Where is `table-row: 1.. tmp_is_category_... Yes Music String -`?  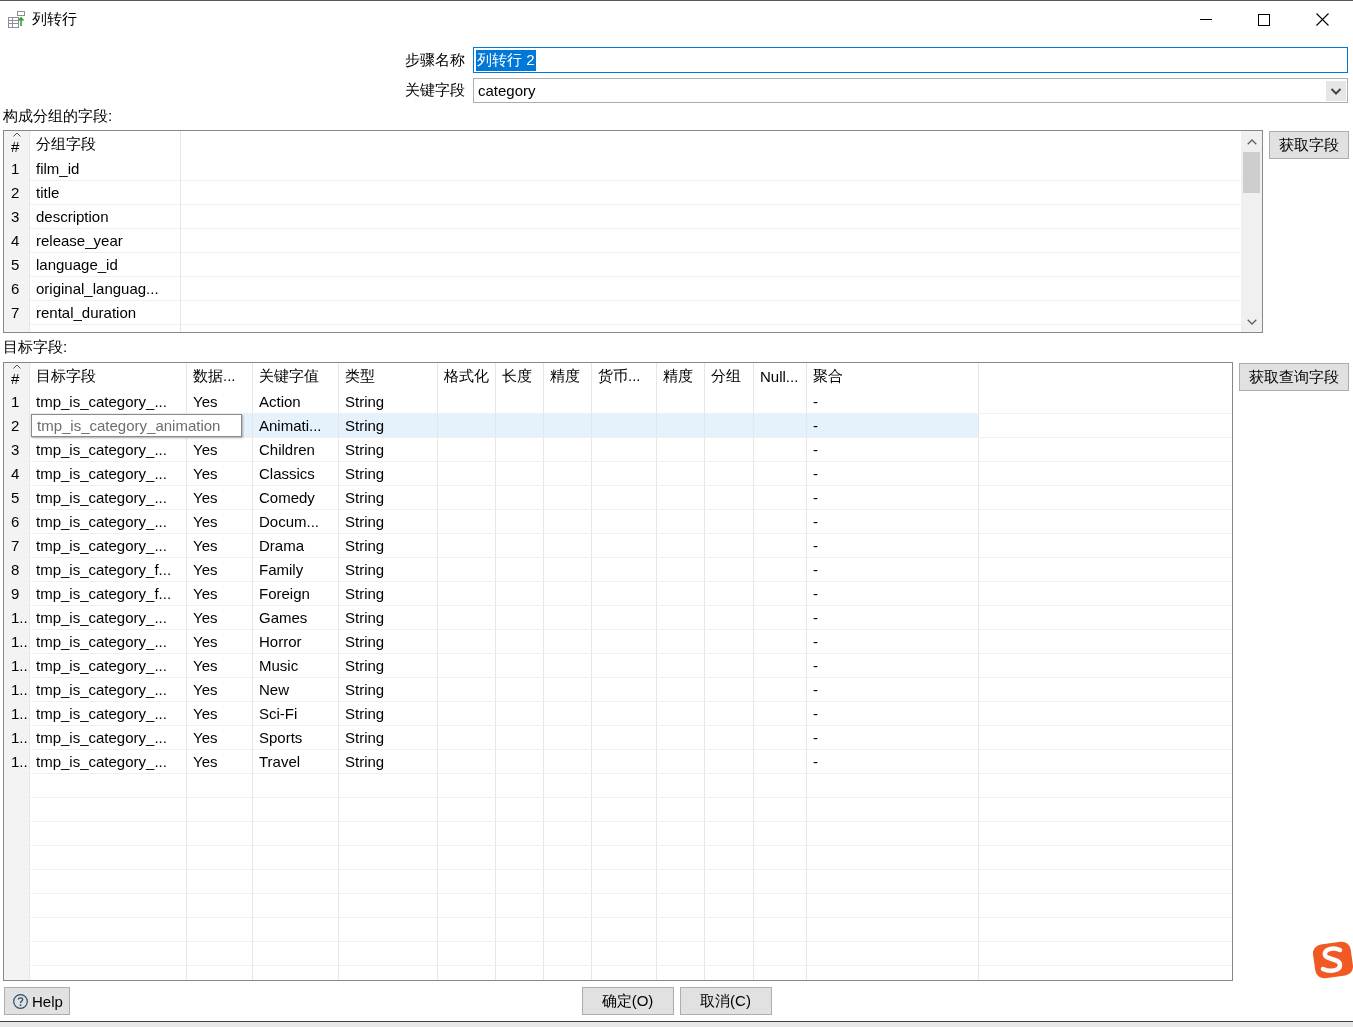
table-row: 1.. tmp_is_category_... Yes Music String - is located at coordinates (491, 666).